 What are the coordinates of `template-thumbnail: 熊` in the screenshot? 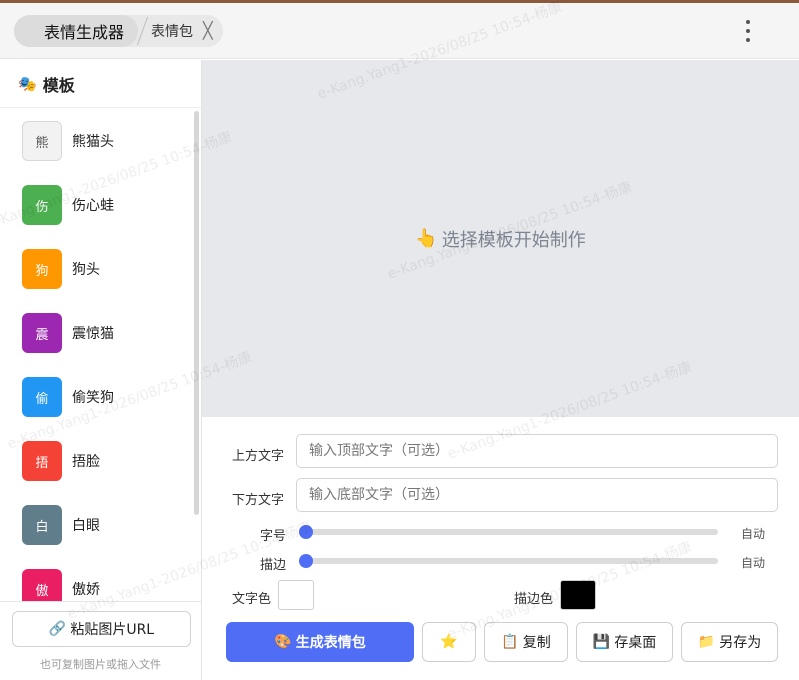 It's located at (42, 141).